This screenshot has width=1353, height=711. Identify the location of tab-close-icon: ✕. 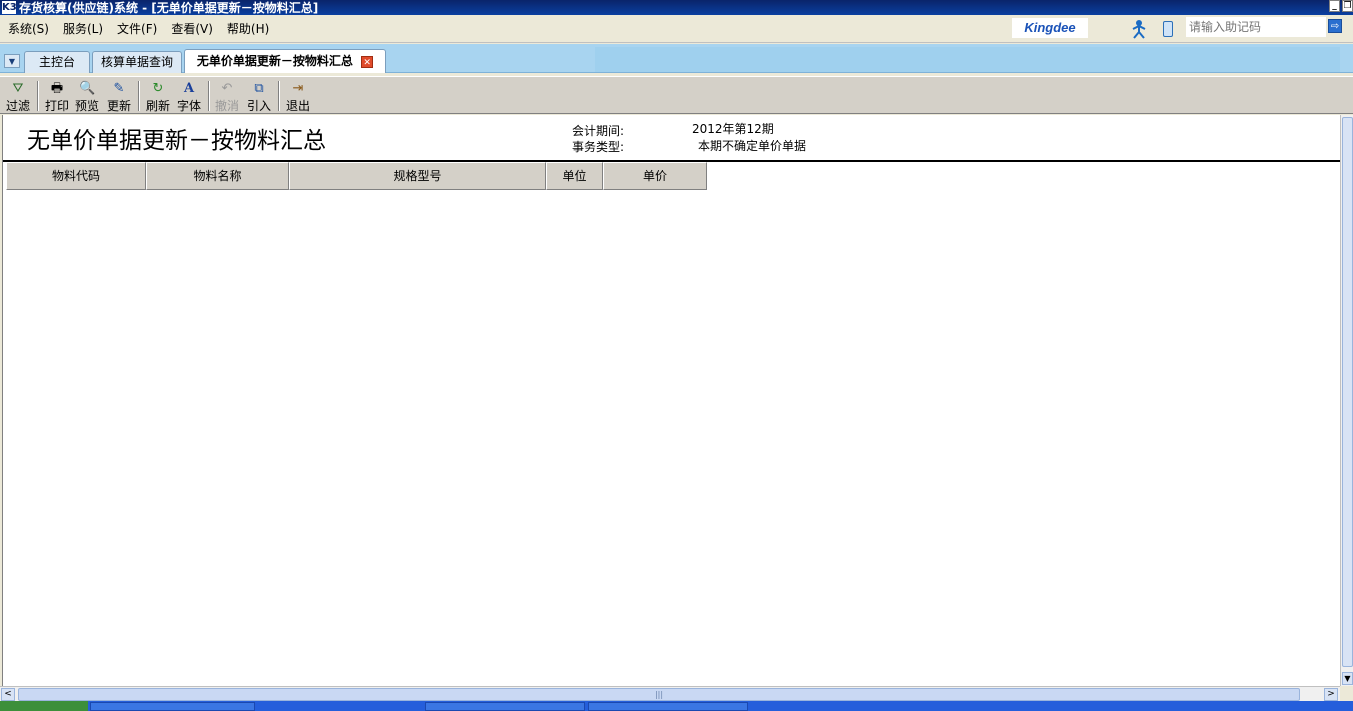
(367, 61).